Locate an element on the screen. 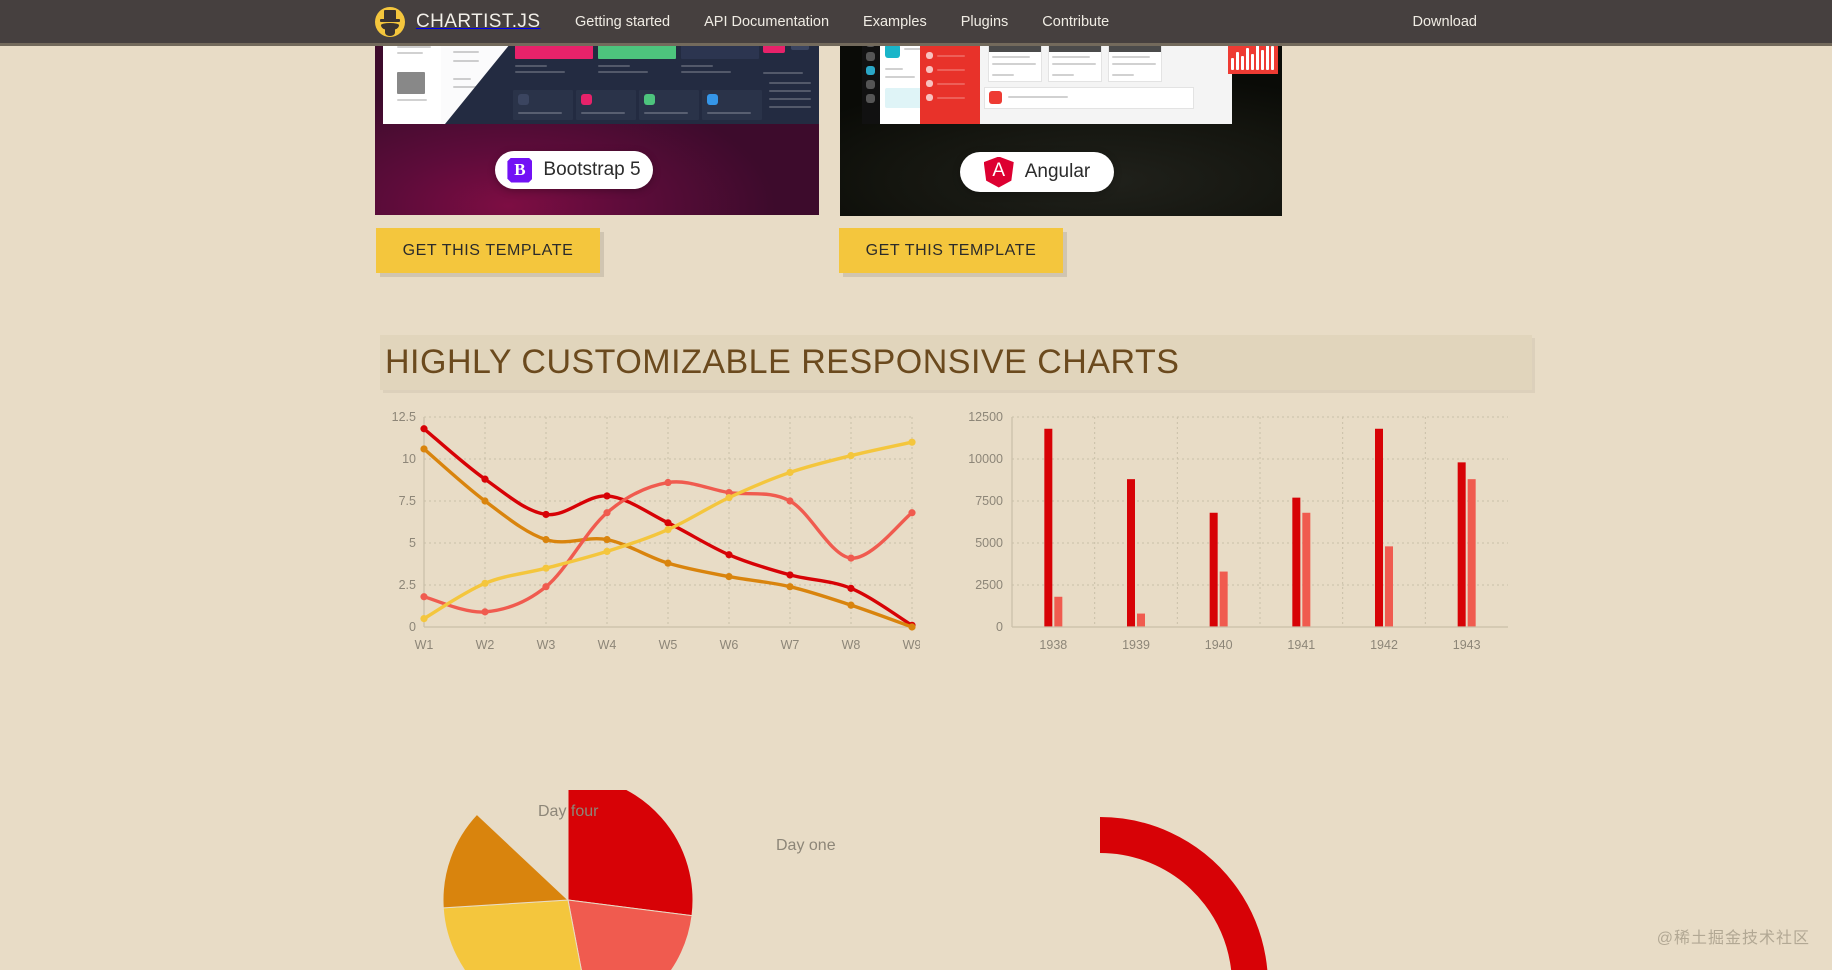 This screenshot has width=1832, height=970. bootstrap-dashboard-preview is located at coordinates (601, 81).